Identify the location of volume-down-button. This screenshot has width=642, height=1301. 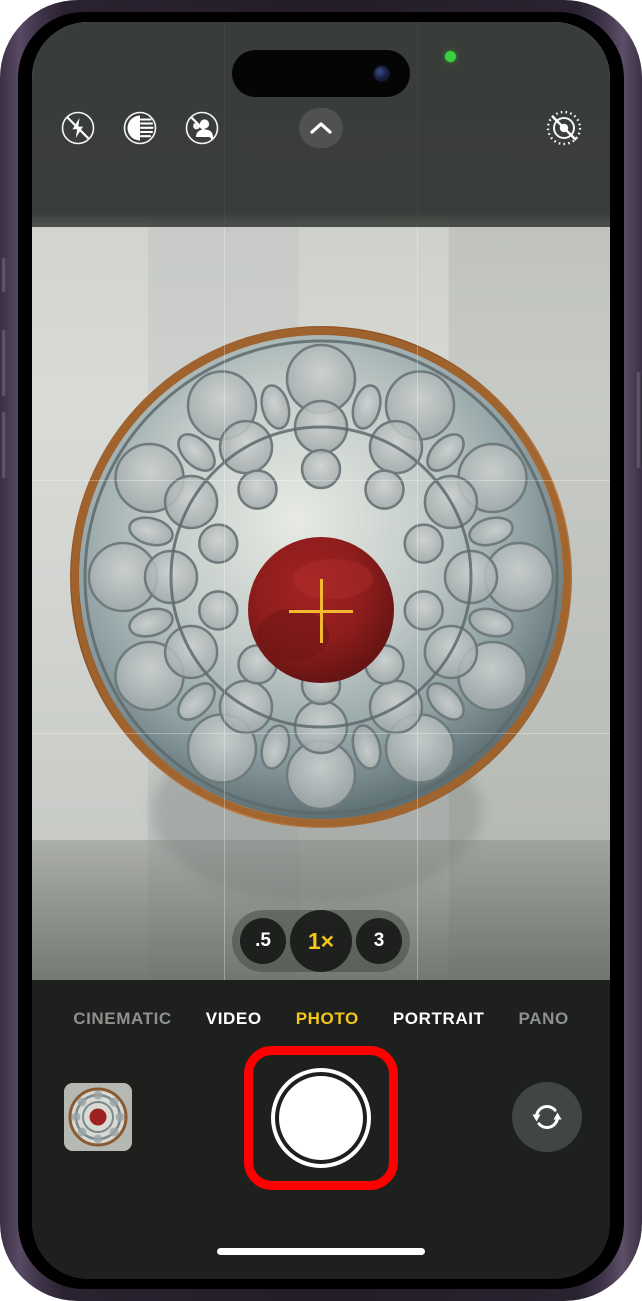
(3, 445).